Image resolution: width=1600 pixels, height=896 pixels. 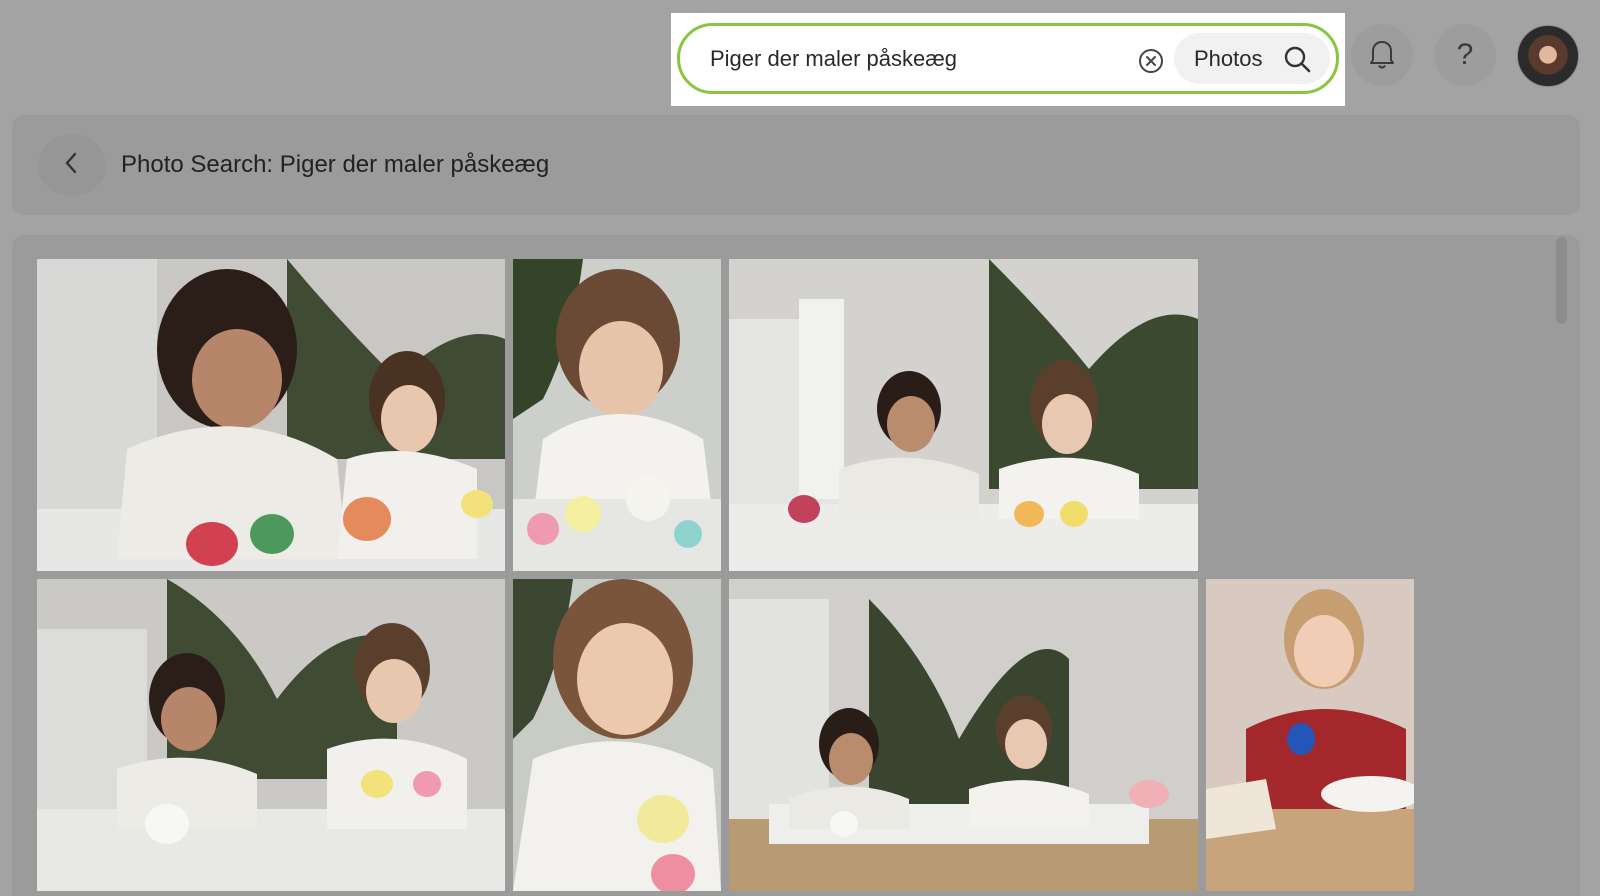 I want to click on back-button, so click(x=72, y=165).